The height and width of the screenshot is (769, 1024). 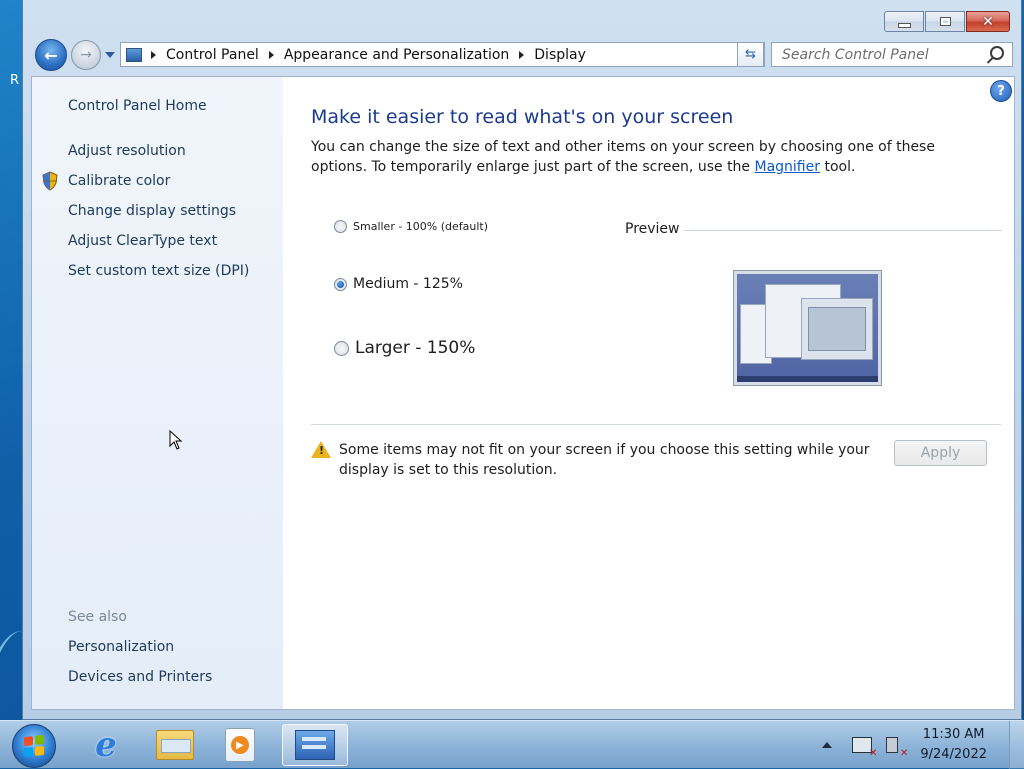 I want to click on preview-image, so click(x=807, y=328).